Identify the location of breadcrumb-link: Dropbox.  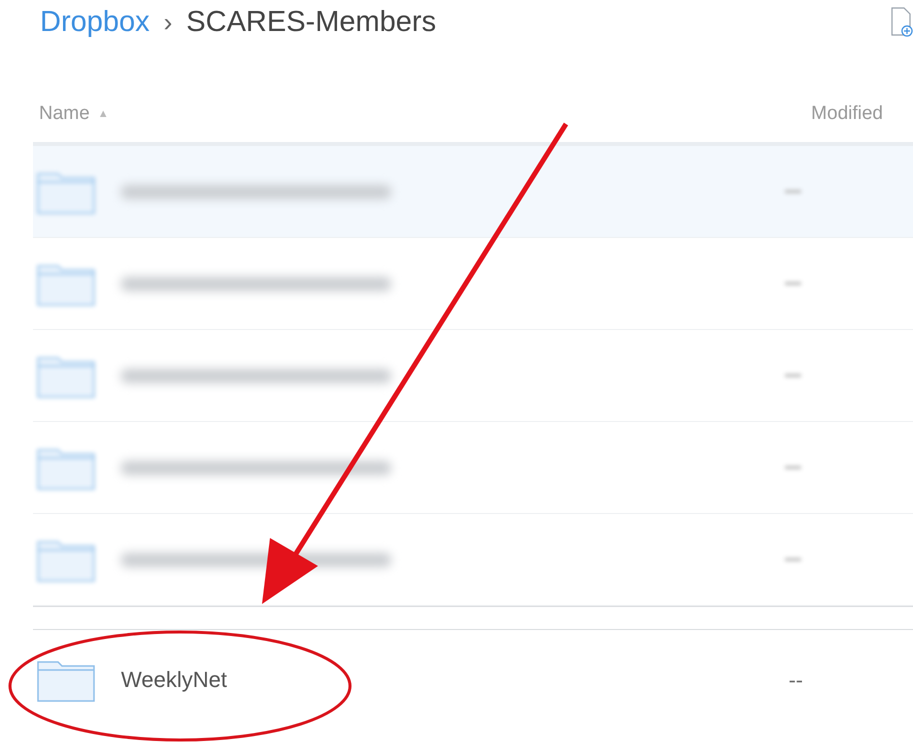
(95, 22).